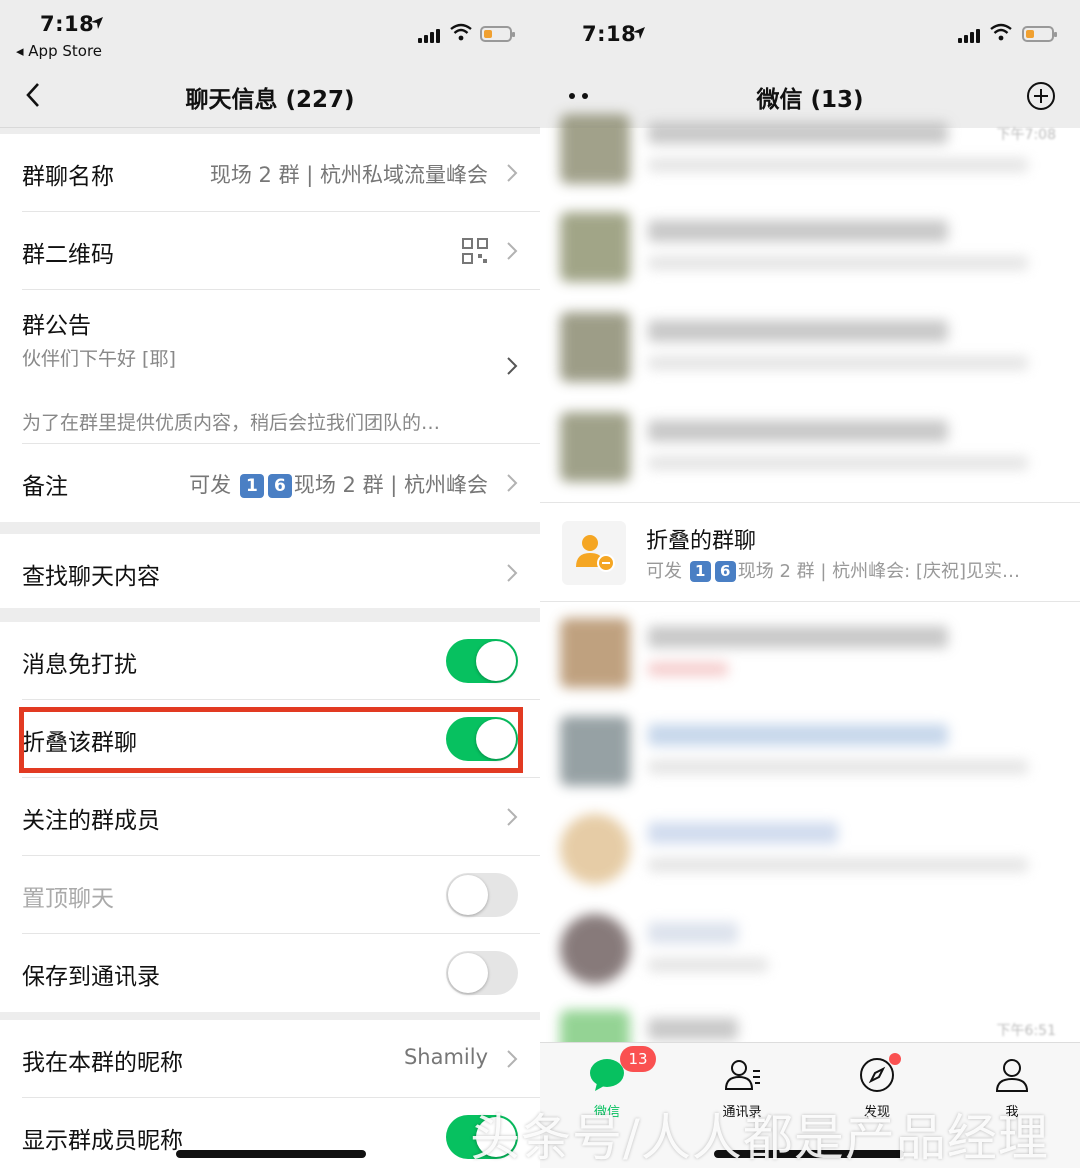  Describe the element at coordinates (281, 895) in the screenshot. I see `pin-chat-row: 置顶聊天` at that location.